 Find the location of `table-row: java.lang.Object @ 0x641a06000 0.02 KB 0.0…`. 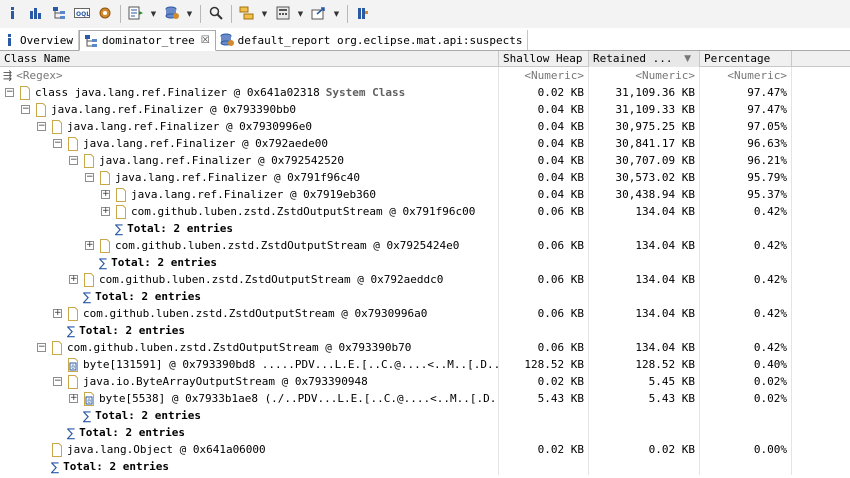

table-row: java.lang.Object @ 0x641a06000 0.02 KB 0.0… is located at coordinates (425, 449).